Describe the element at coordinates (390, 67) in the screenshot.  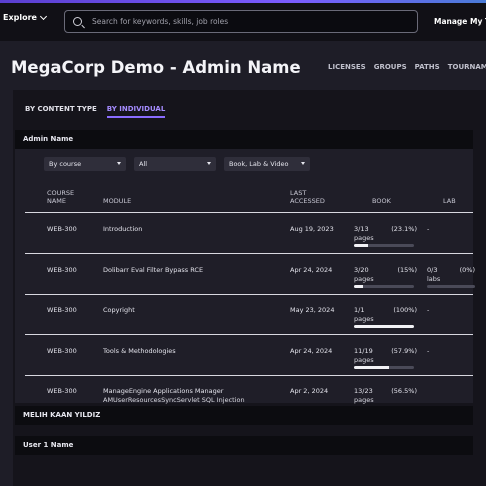
I see `nav-groups: GROUPS` at that location.